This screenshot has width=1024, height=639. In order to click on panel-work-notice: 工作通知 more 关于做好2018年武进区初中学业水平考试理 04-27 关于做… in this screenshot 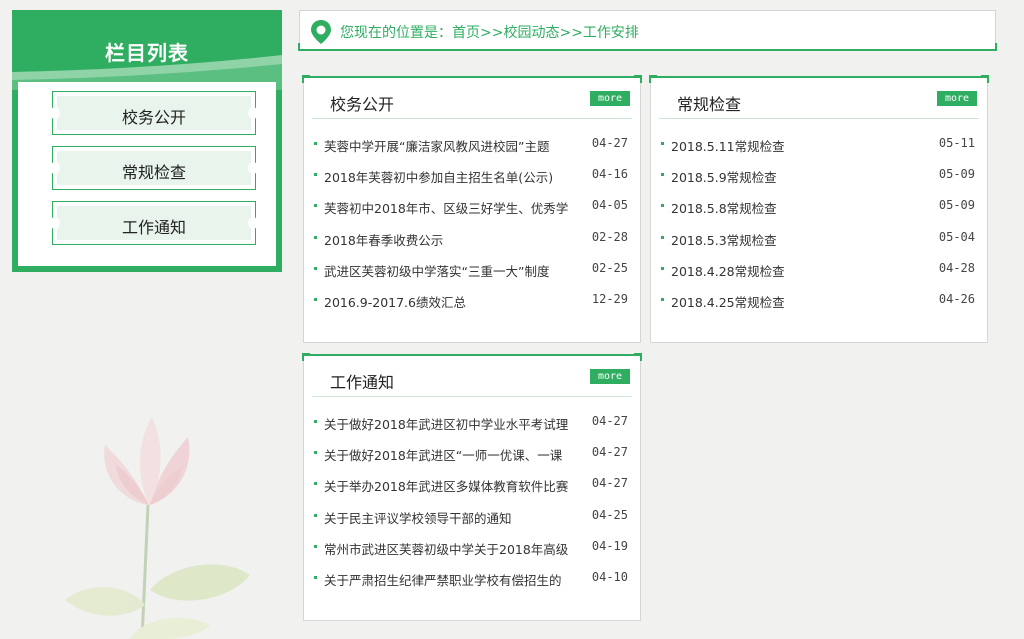, I will do `click(472, 487)`.